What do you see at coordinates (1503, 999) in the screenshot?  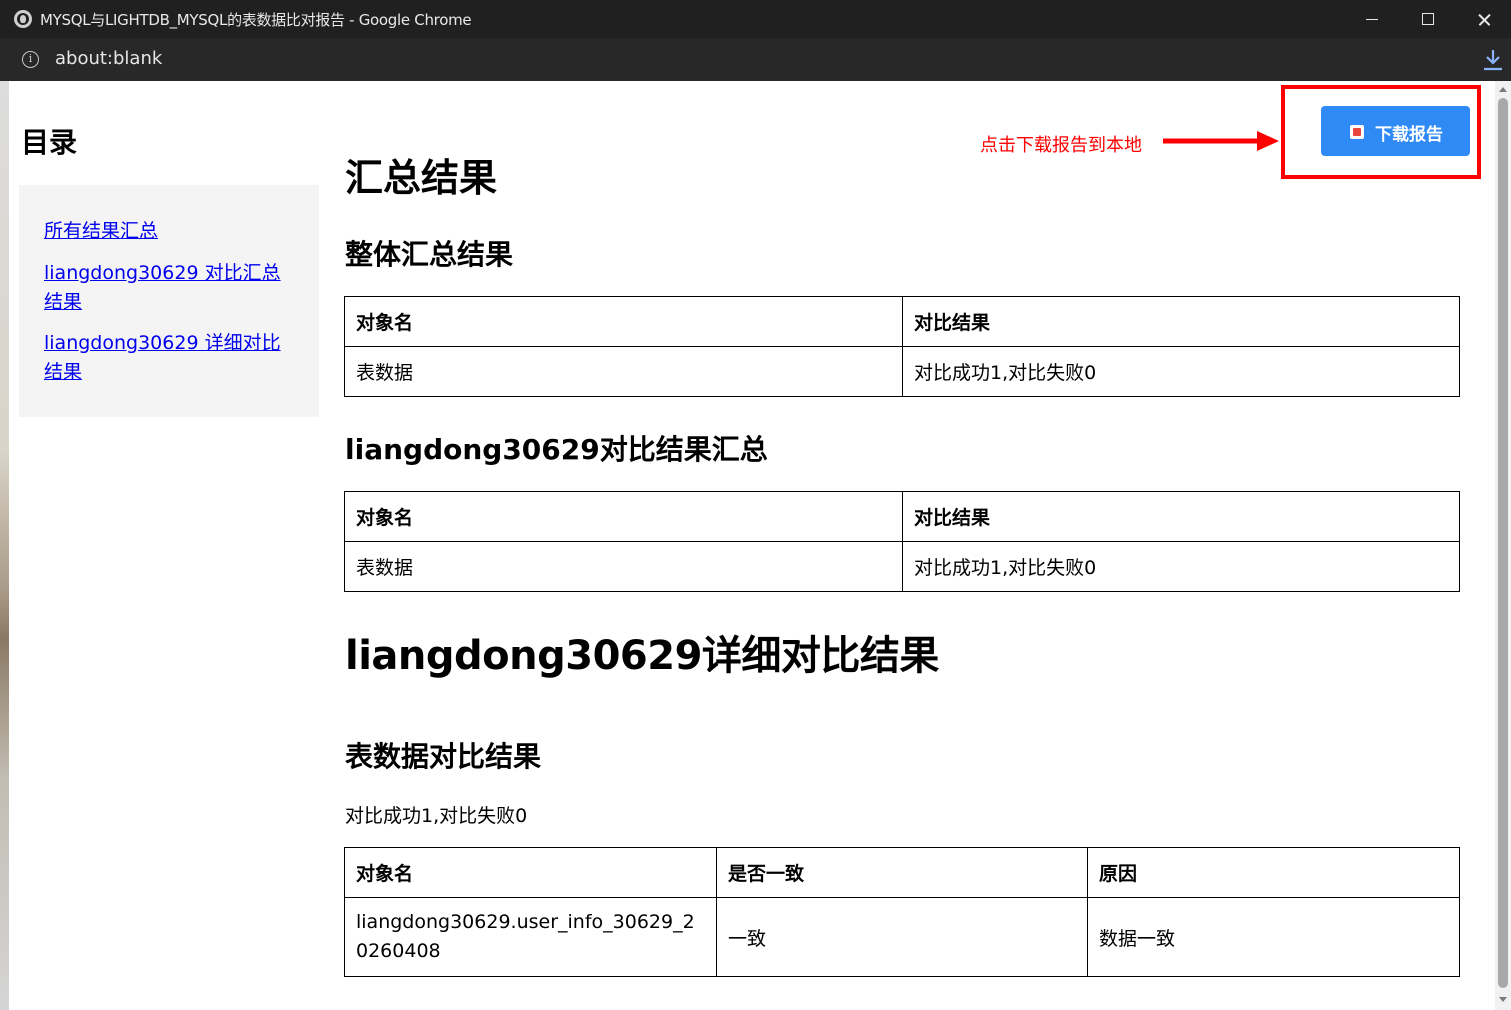 I see `scroll-down-icon` at bounding box center [1503, 999].